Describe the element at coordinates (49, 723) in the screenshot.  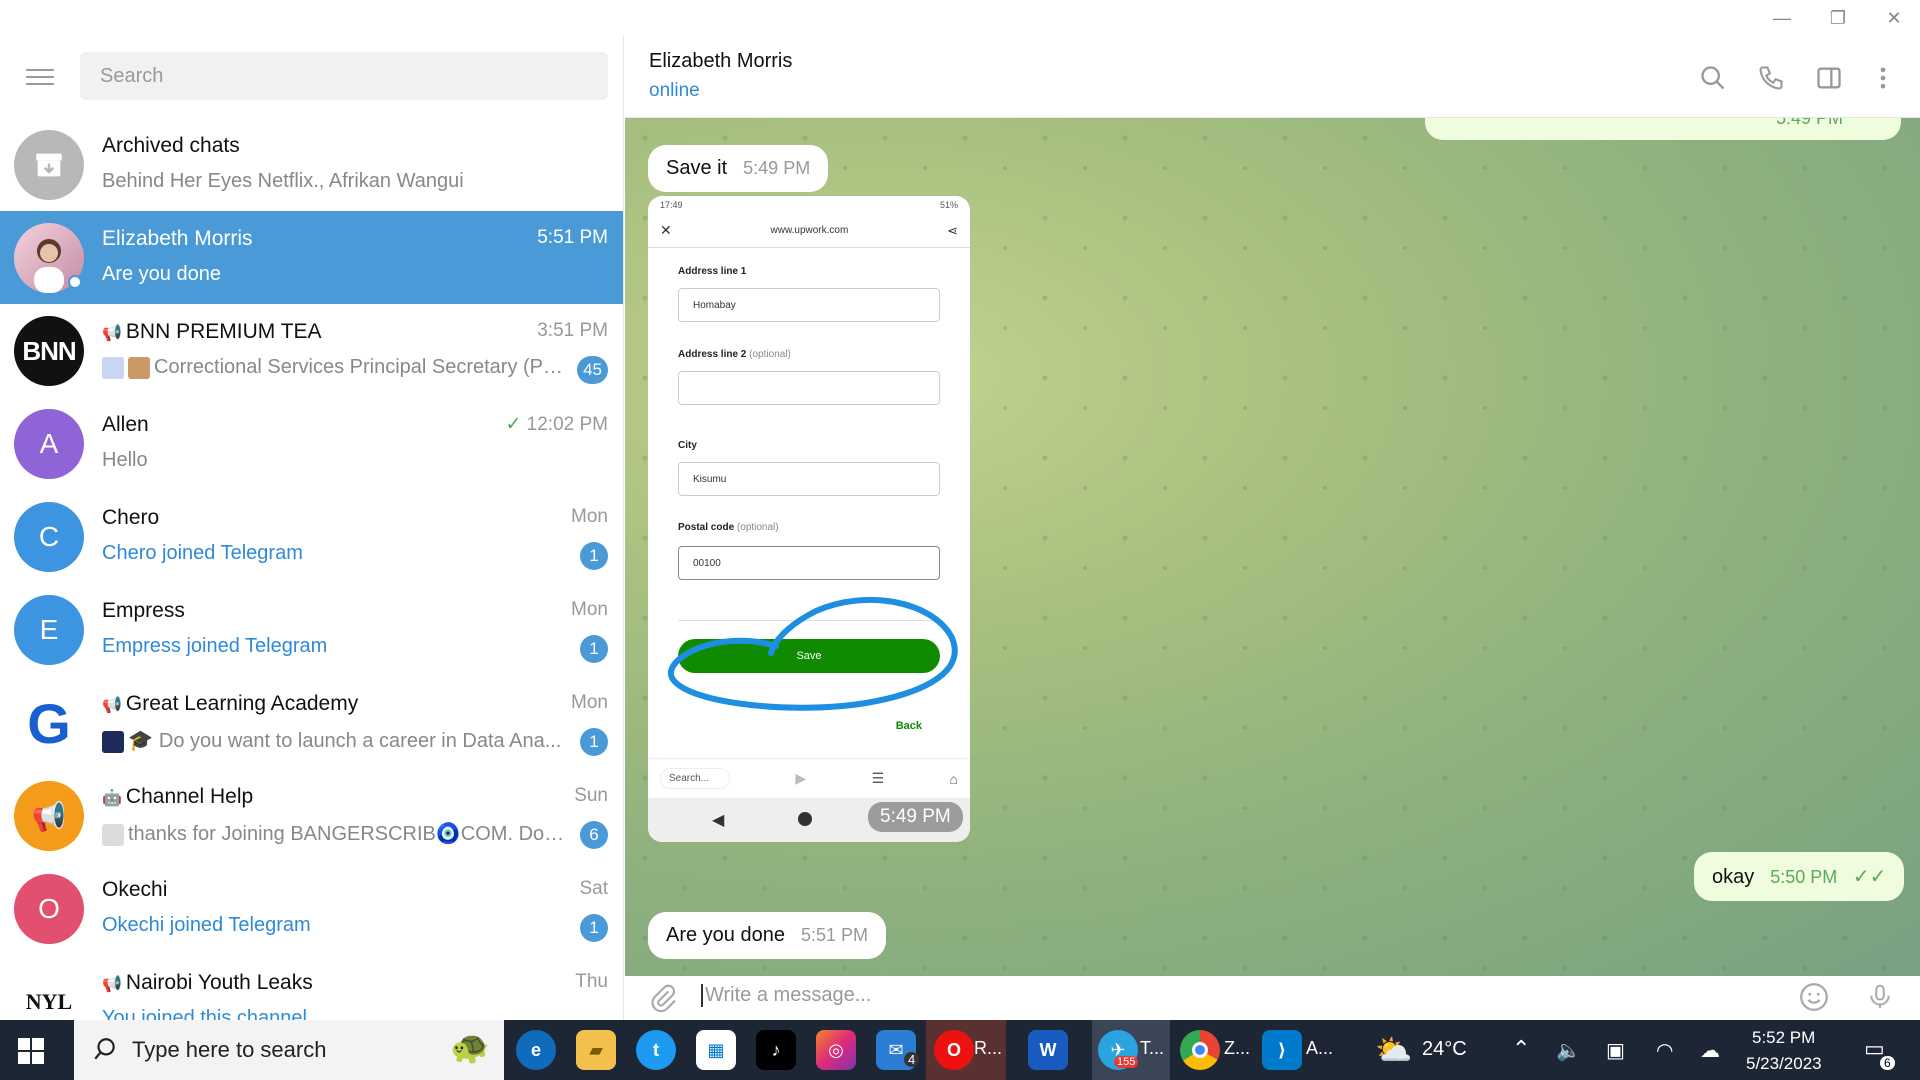
I see `avatar: G` at that location.